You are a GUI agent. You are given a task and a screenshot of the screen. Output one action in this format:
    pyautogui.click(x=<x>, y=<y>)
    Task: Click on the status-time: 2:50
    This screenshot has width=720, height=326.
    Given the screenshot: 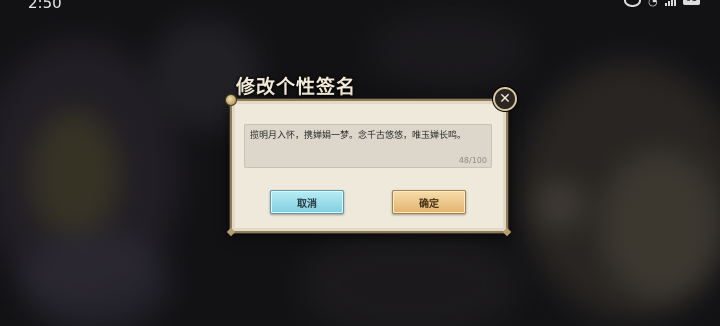 What is the action you would take?
    pyautogui.click(x=45, y=6)
    